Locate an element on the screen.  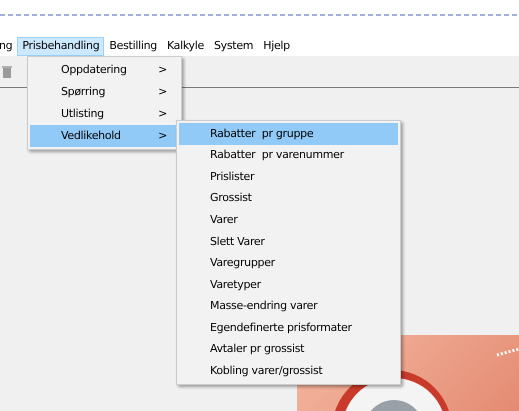
stitch-mark is located at coordinates (507, 352).